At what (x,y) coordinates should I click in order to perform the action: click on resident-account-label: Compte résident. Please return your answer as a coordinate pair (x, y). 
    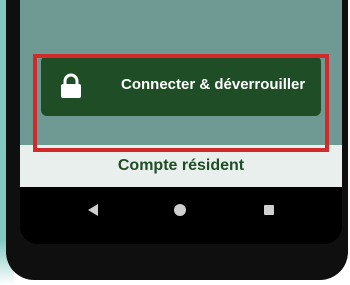
    Looking at the image, I should click on (181, 165).